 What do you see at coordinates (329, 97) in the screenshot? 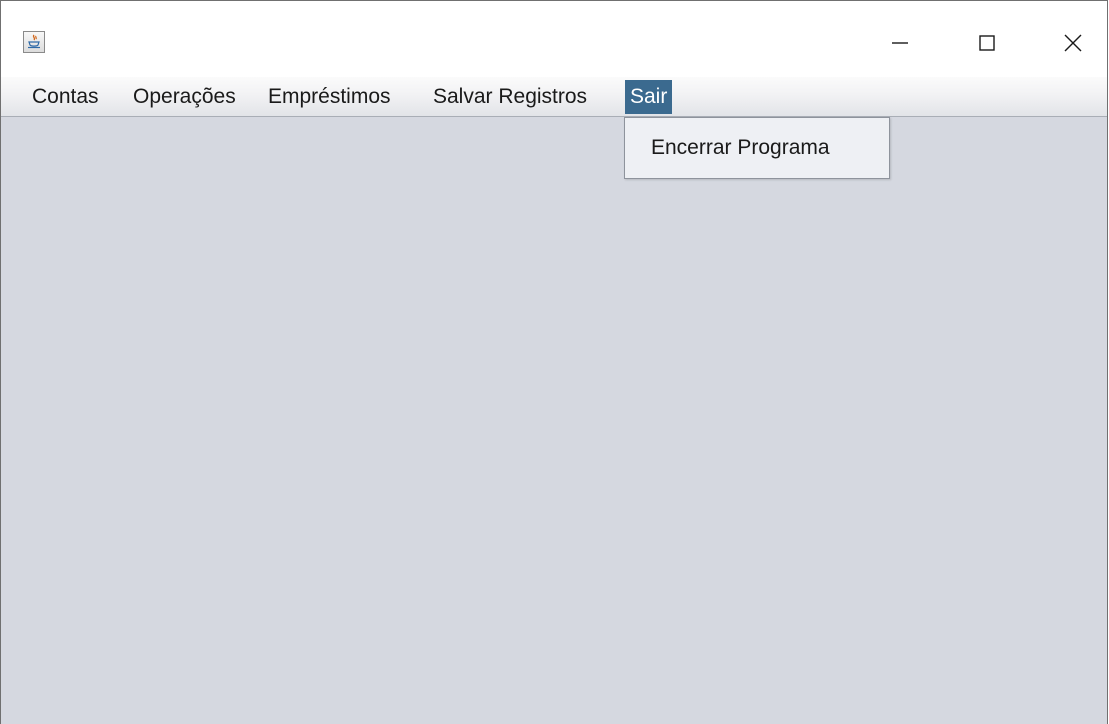
I see `menu-emprestimos: Empréstimos` at bounding box center [329, 97].